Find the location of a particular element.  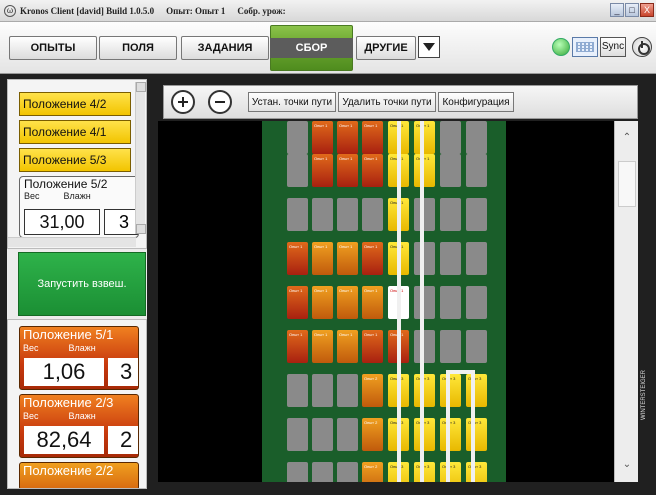

position-item: Положение 5/3 is located at coordinates (75, 160).